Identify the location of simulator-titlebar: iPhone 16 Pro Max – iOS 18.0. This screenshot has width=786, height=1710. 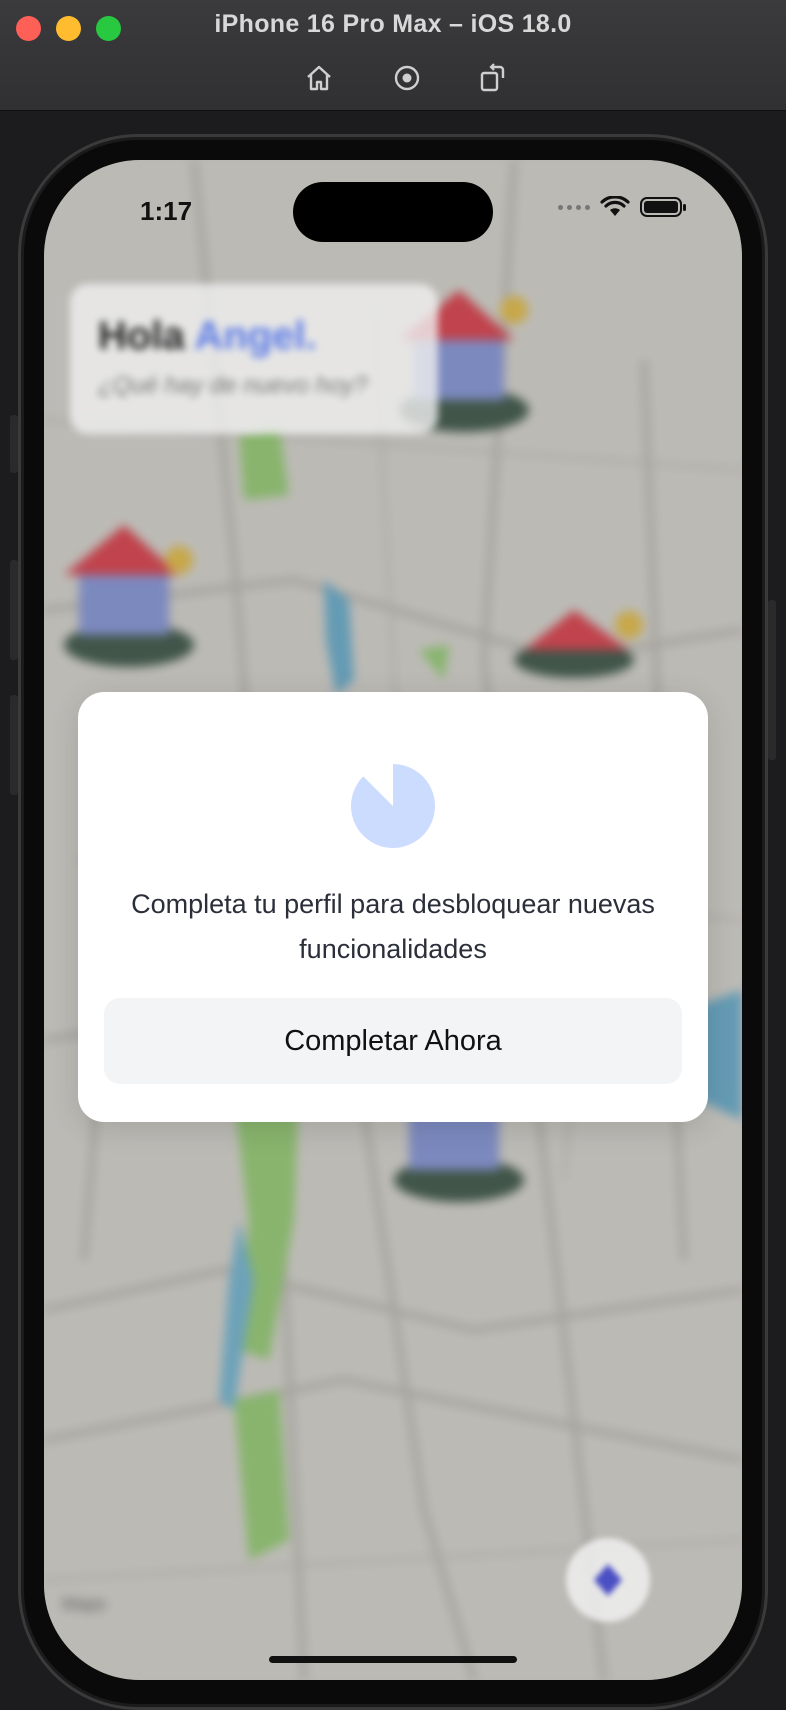
(393, 55).